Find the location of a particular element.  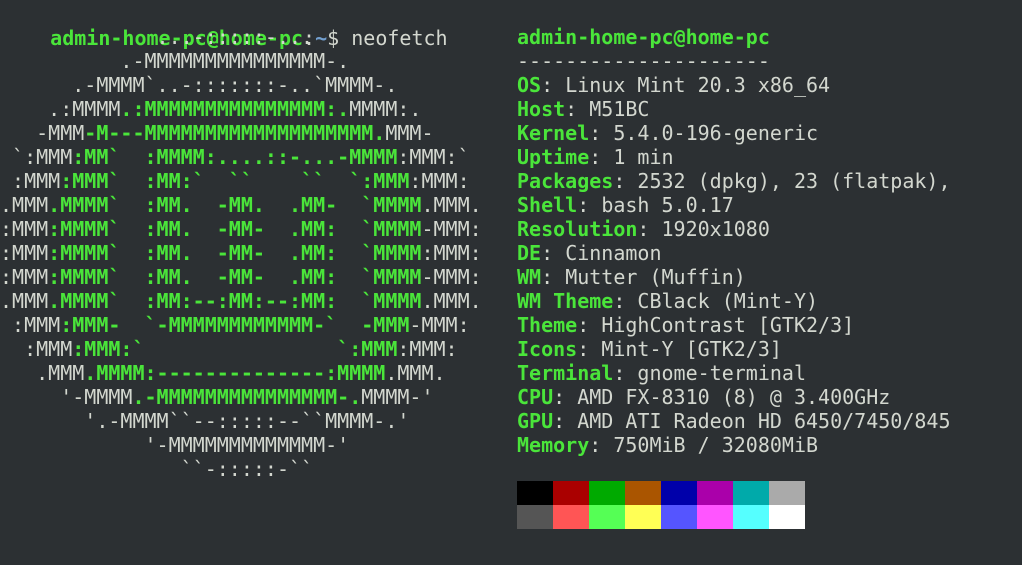

info-key: CPU is located at coordinates (535, 397).